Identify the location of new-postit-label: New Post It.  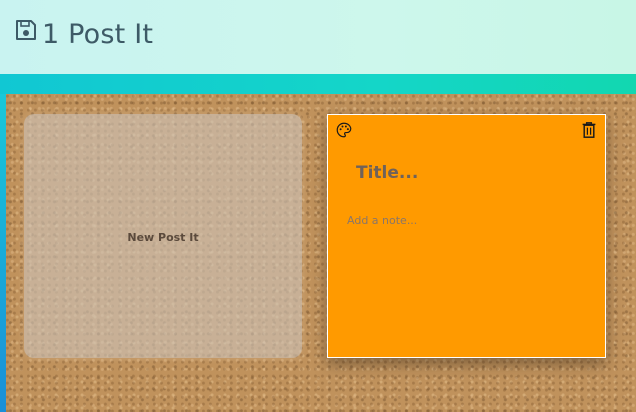
(163, 237).